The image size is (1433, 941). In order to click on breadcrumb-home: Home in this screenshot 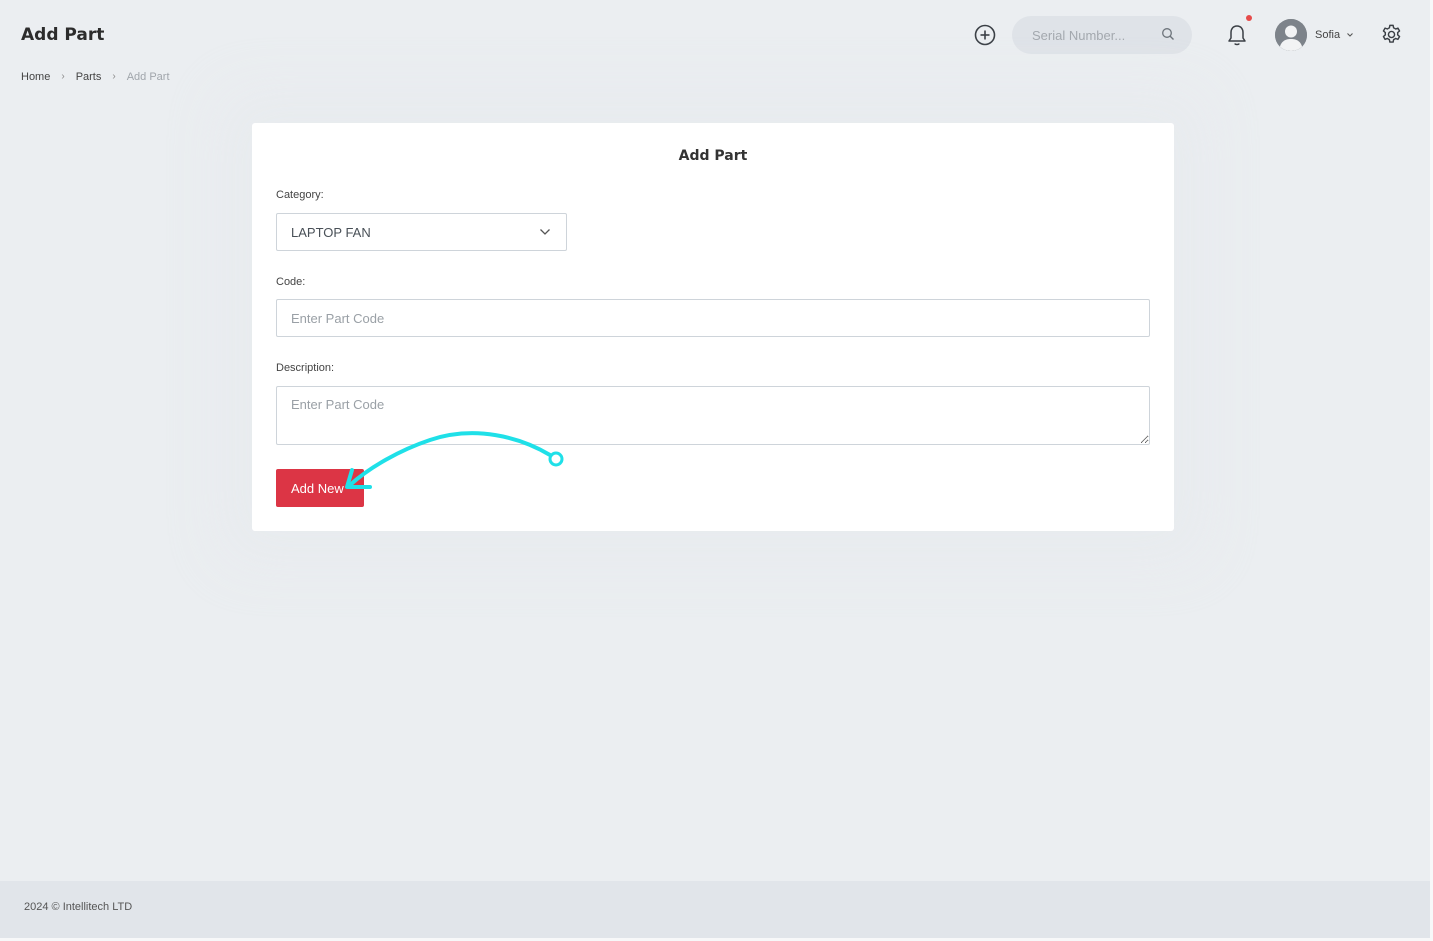, I will do `click(35, 77)`.